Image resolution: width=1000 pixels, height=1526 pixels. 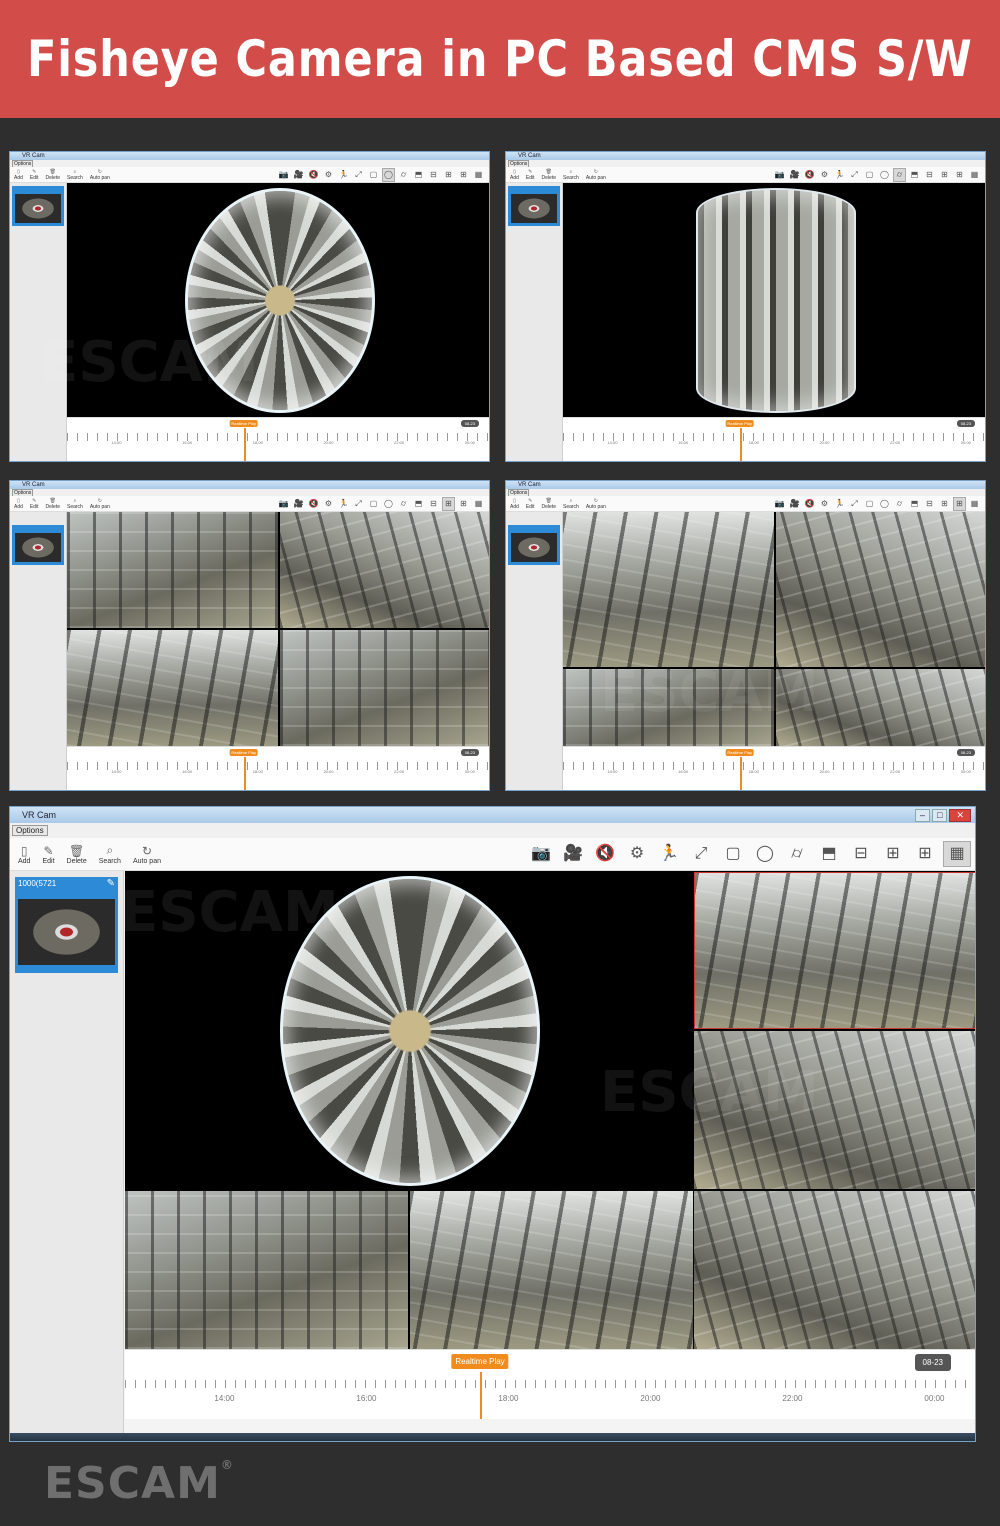 What do you see at coordinates (110, 854) in the screenshot?
I see `search-button: ⌕ Search` at bounding box center [110, 854].